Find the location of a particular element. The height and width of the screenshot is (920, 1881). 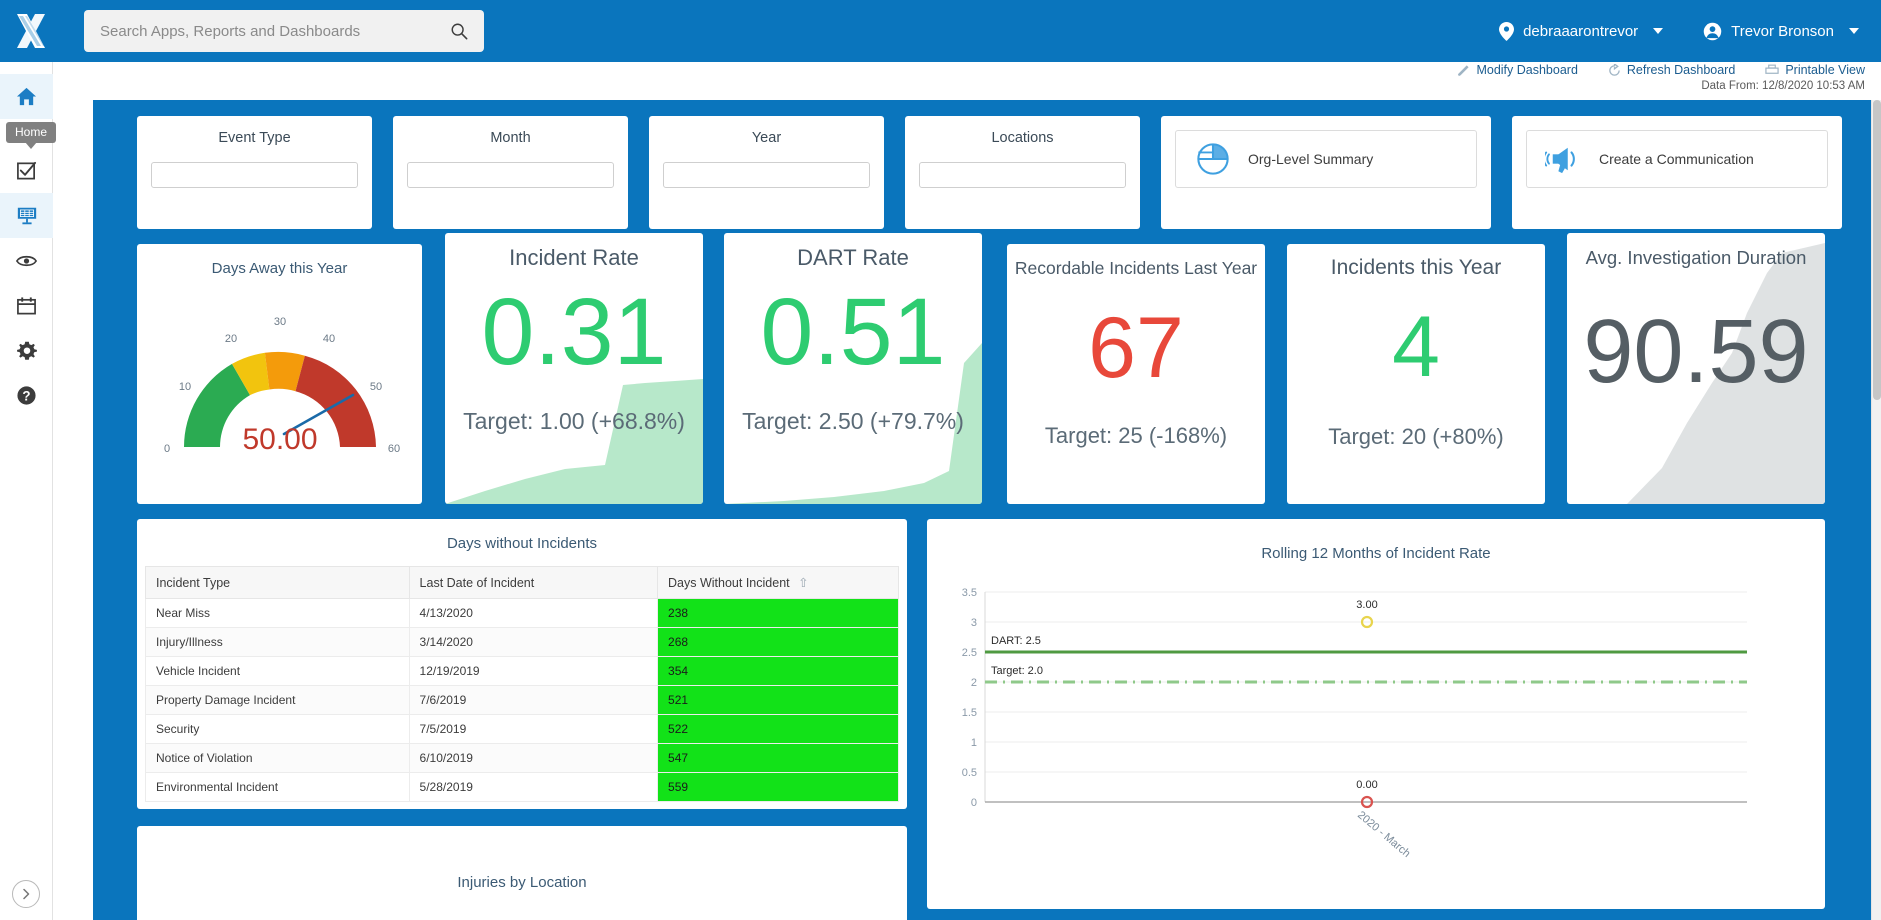

gauge-tick-40: 40 is located at coordinates (329, 339).